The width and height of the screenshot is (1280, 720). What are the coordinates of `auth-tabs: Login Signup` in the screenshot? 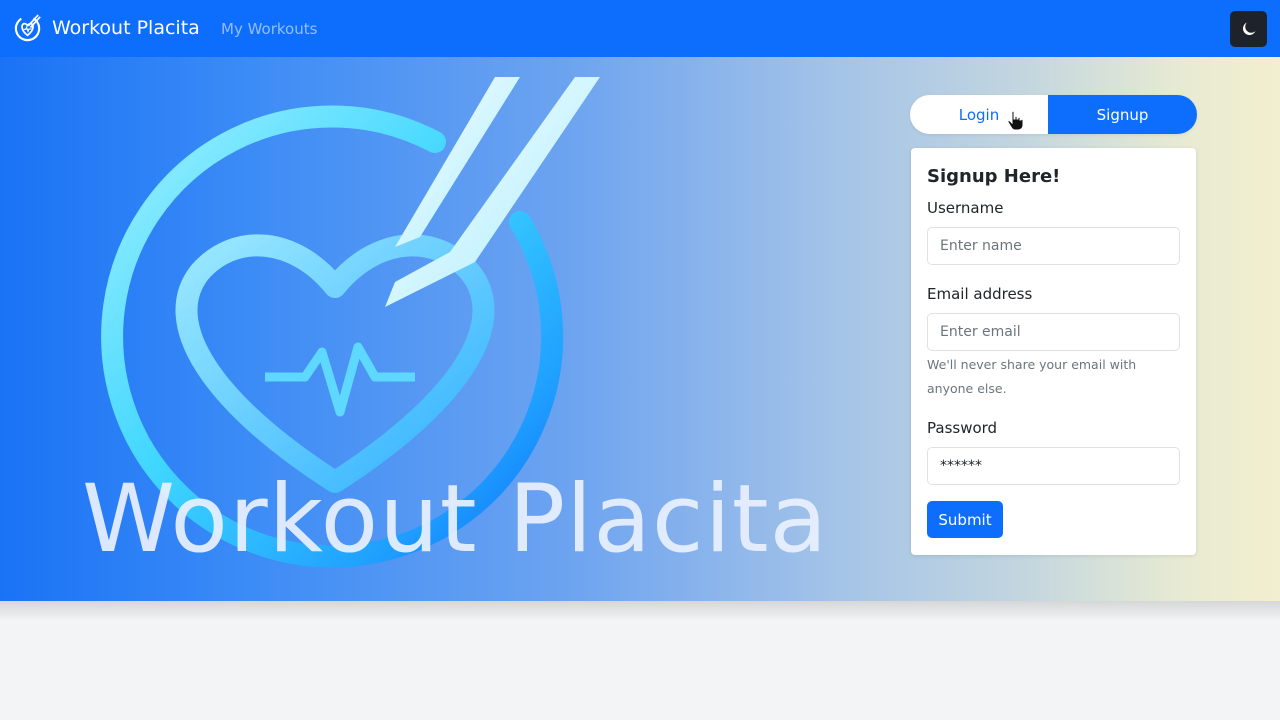 It's located at (1053, 114).